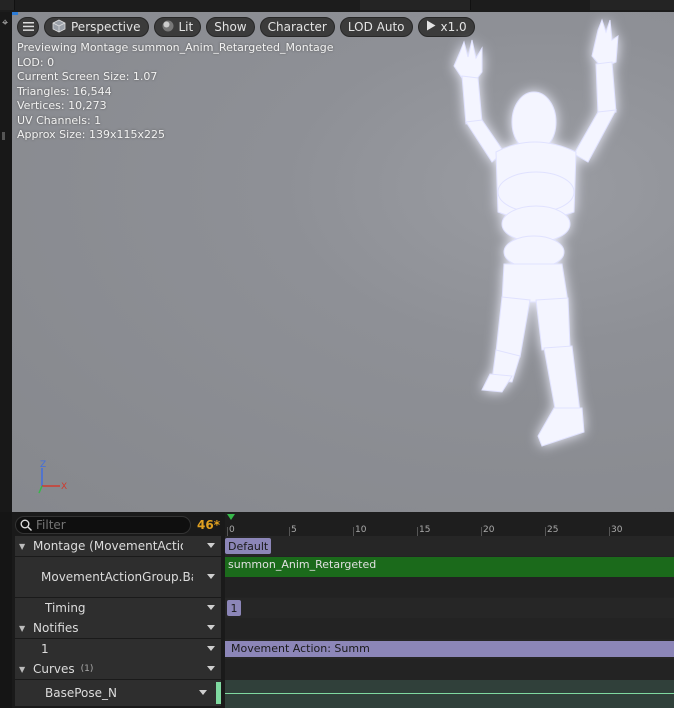 This screenshot has height=708, width=674. Describe the element at coordinates (118, 669) in the screenshot. I see `curves-section-row: ▼ Curves (1)` at that location.